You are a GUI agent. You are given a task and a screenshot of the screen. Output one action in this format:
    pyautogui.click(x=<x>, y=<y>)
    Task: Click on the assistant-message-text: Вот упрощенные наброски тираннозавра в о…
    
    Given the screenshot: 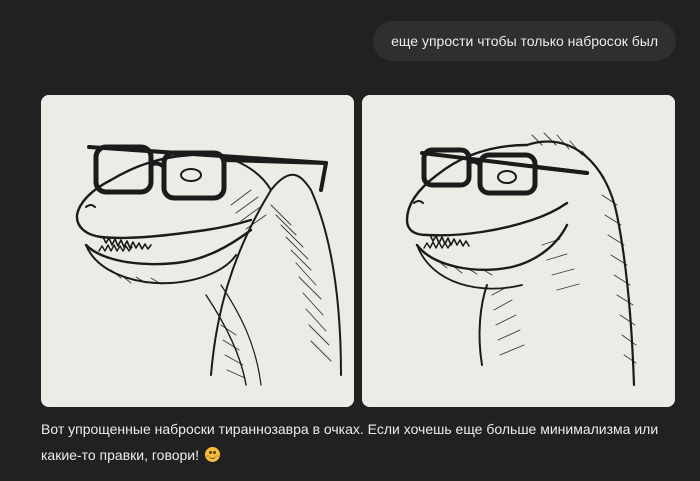 What is the action you would take?
    pyautogui.click(x=350, y=442)
    